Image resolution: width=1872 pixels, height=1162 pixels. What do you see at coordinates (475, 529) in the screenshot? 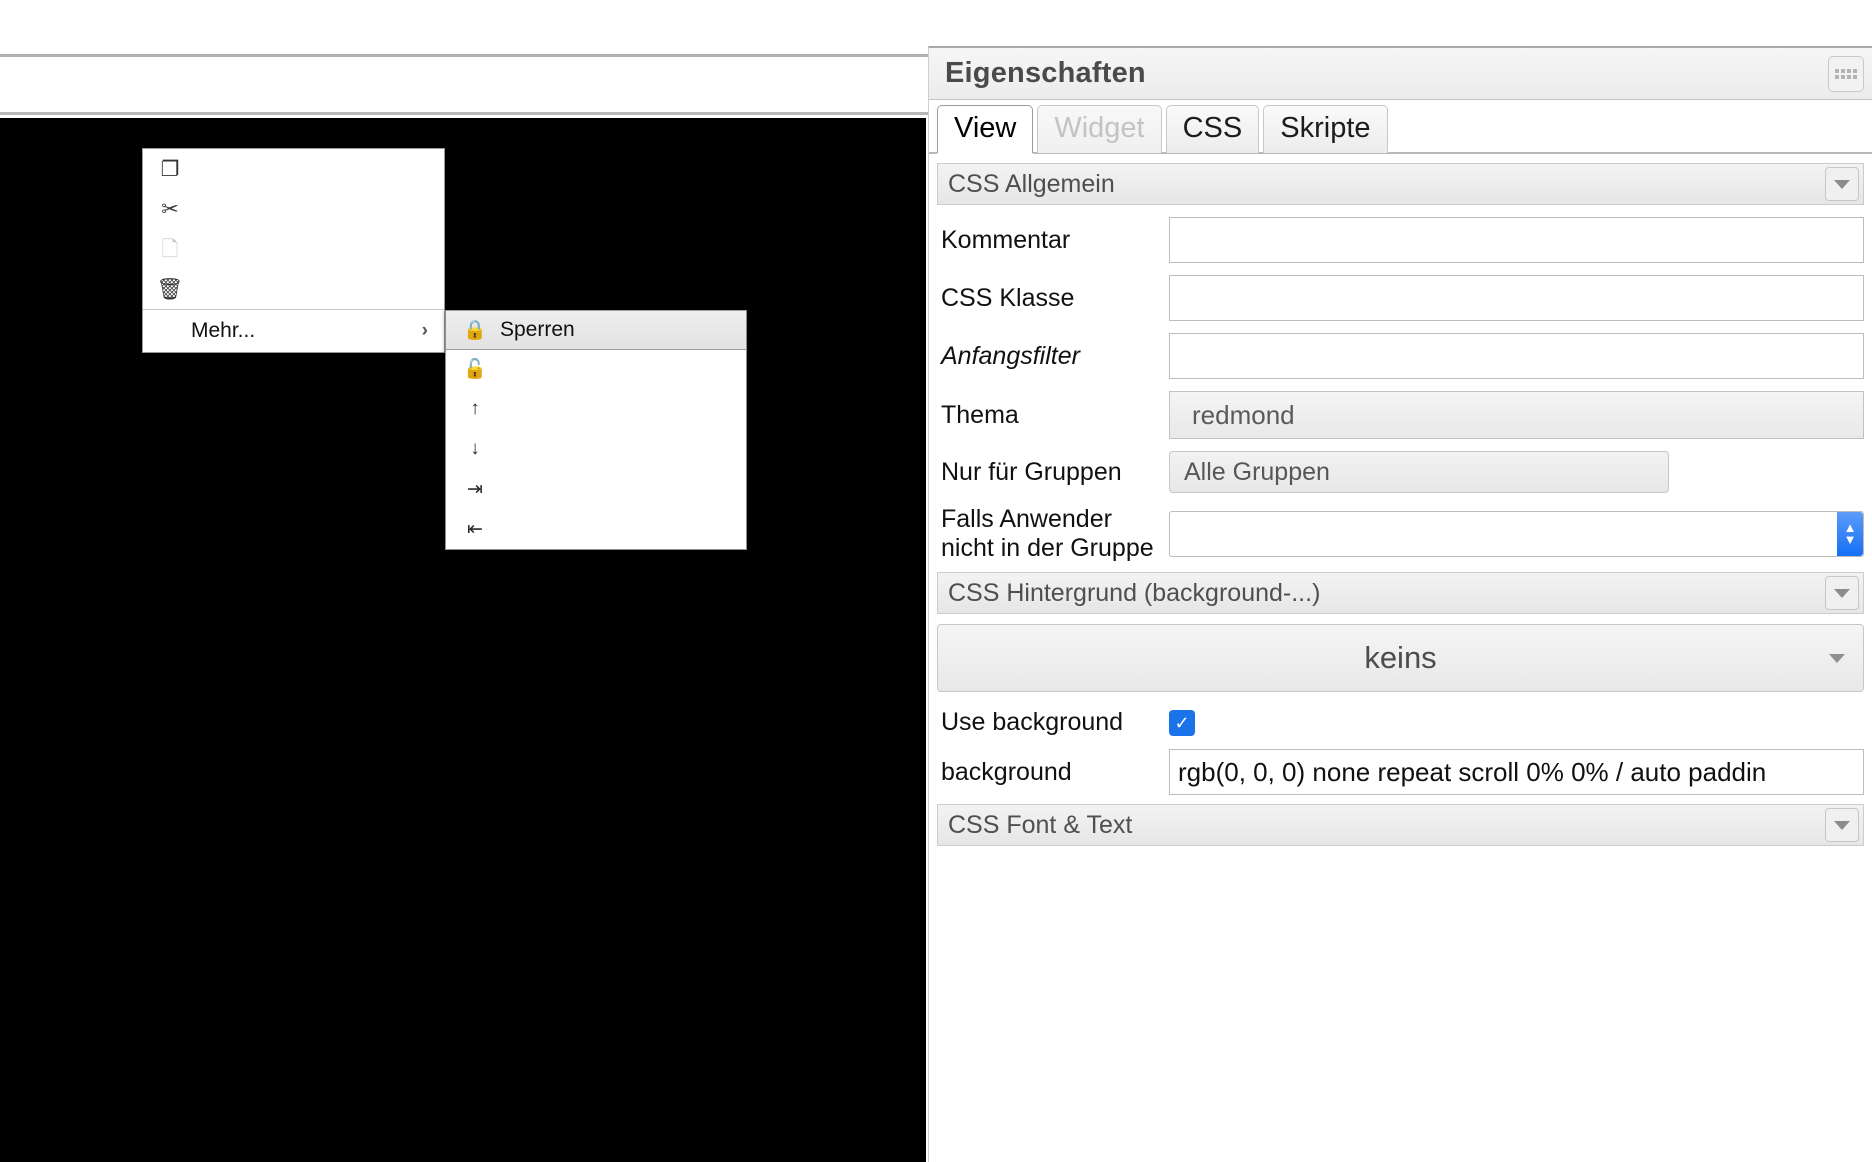
I see `move-to-start-icon: ⇤` at bounding box center [475, 529].